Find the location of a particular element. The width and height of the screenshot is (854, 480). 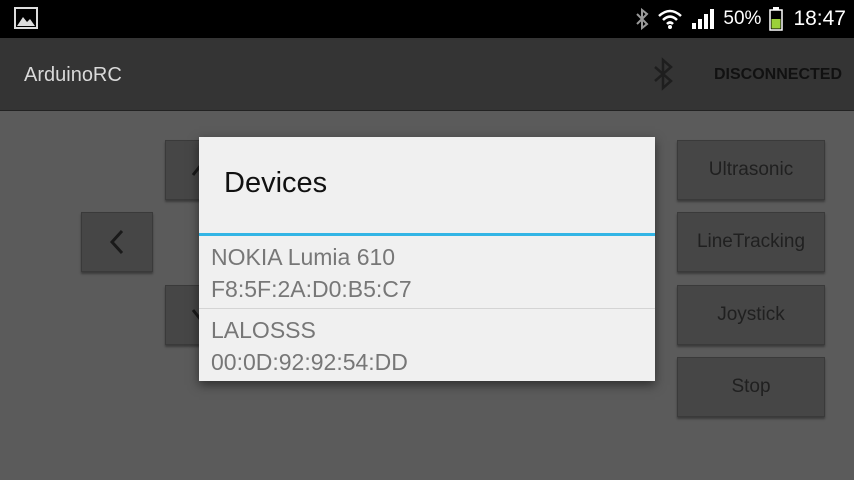

device-item: NOKIA Lumia 610 F8:5F:2A:D0:B5:C7 is located at coordinates (427, 272).